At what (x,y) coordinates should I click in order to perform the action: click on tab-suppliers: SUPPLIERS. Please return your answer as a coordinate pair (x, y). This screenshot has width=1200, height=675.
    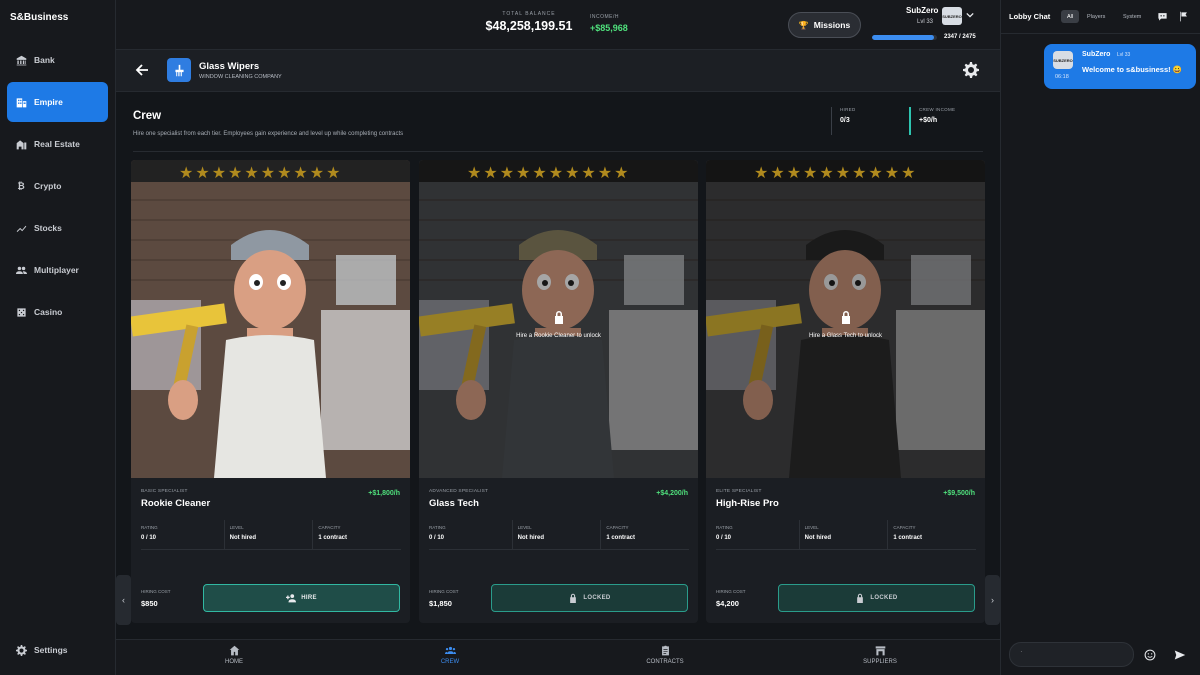
    Looking at the image, I should click on (880, 655).